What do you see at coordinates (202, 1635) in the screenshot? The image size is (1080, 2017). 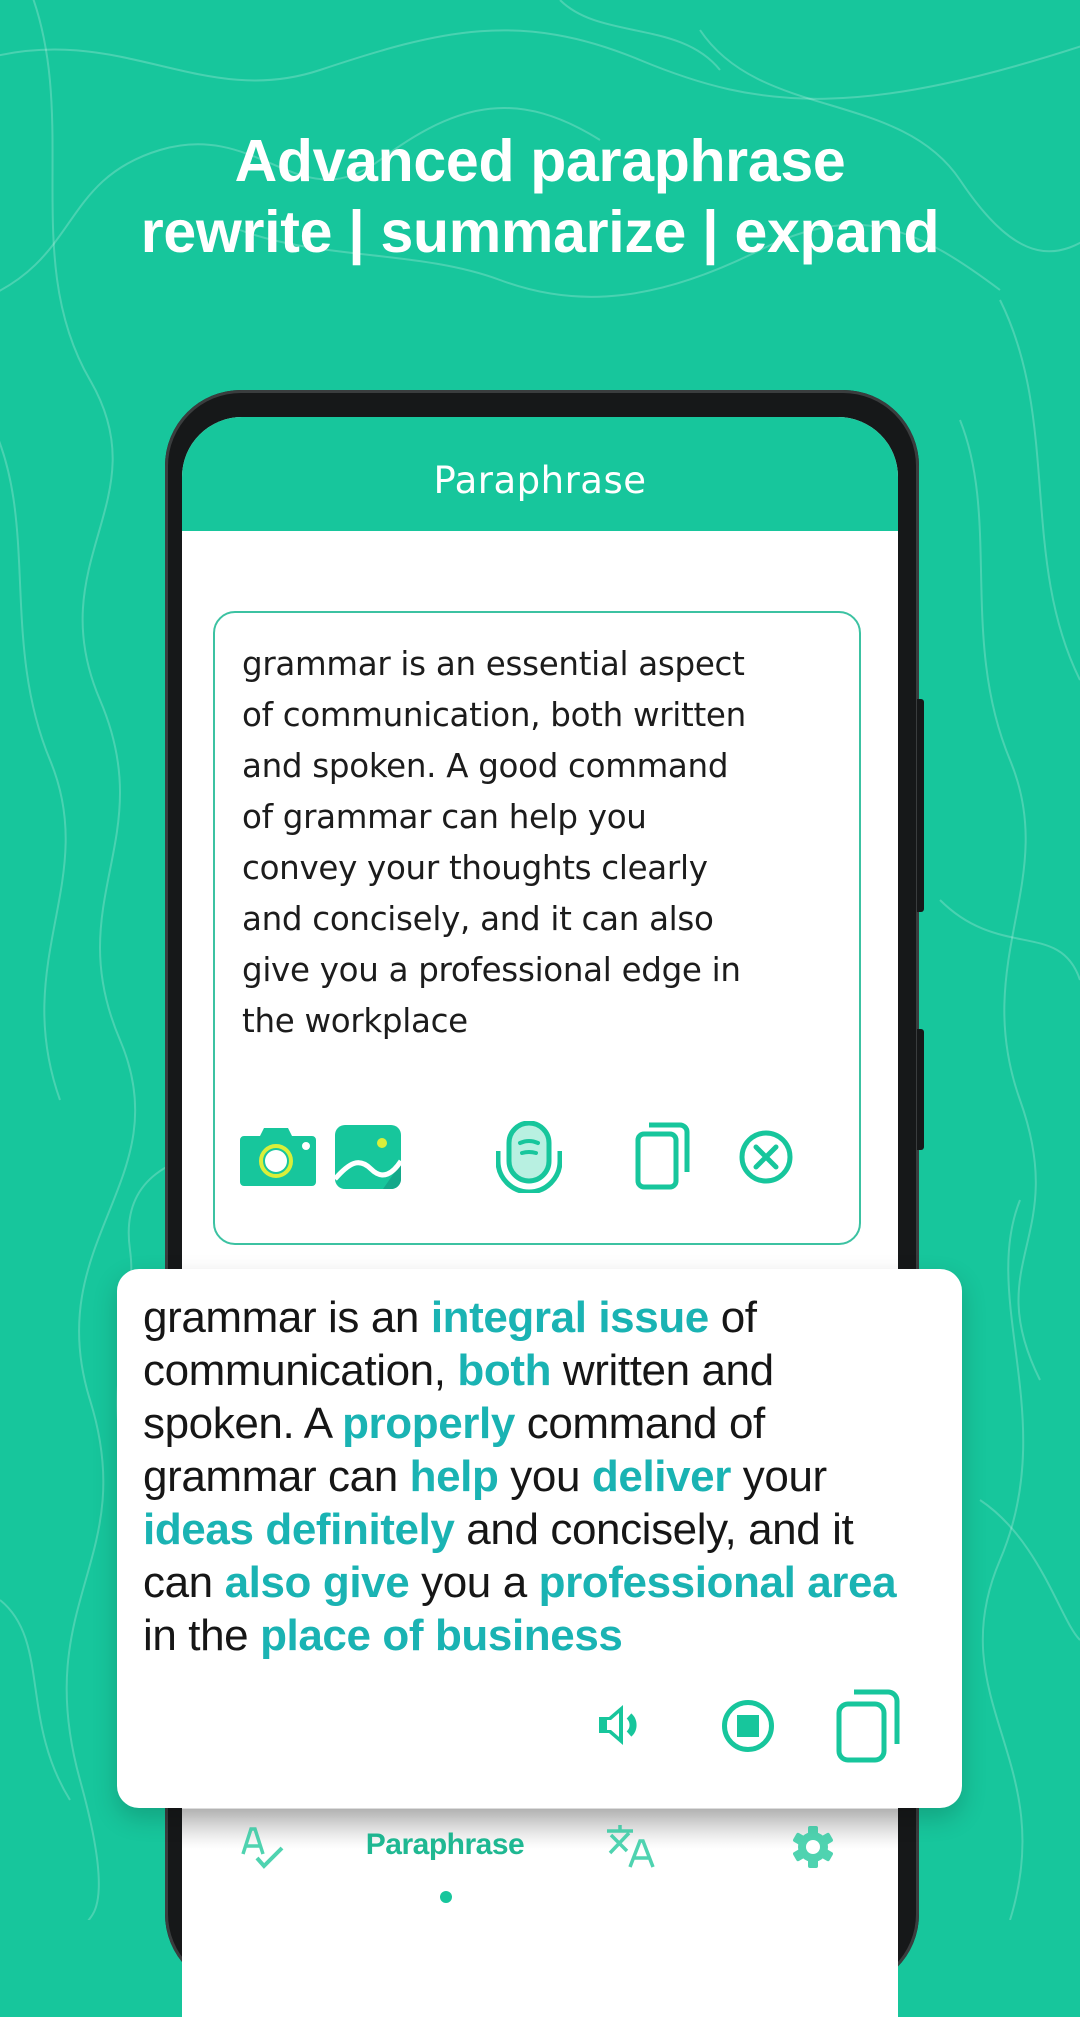 I see `unchanged-text: in the` at bounding box center [202, 1635].